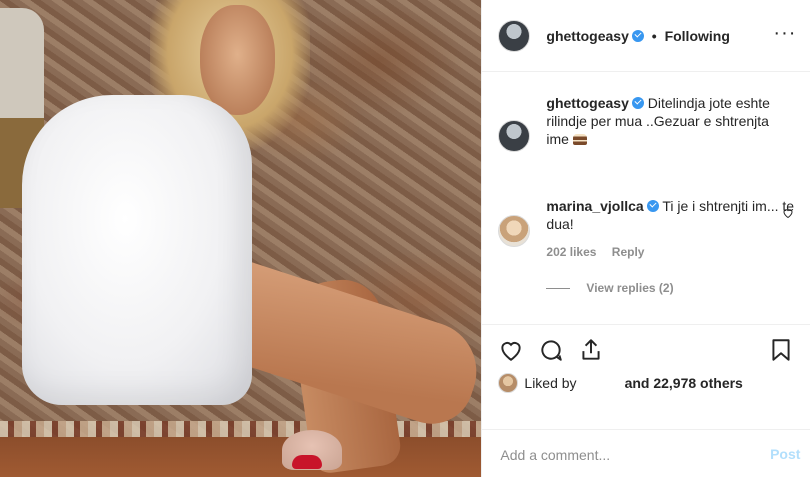 This screenshot has width=810, height=477. Describe the element at coordinates (551, 350) in the screenshot. I see `comment-icon` at that location.